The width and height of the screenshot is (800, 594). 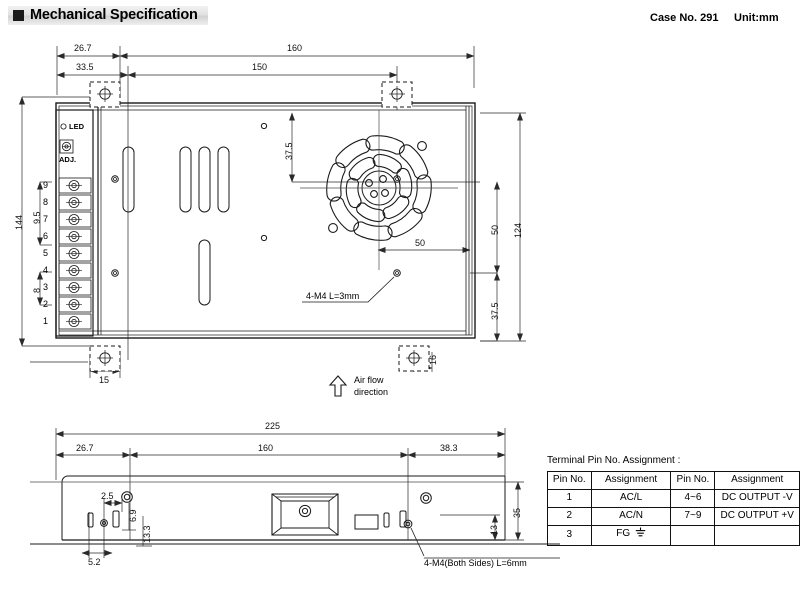 What do you see at coordinates (433, 359) in the screenshot?
I see `dim-16: 16` at bounding box center [433, 359].